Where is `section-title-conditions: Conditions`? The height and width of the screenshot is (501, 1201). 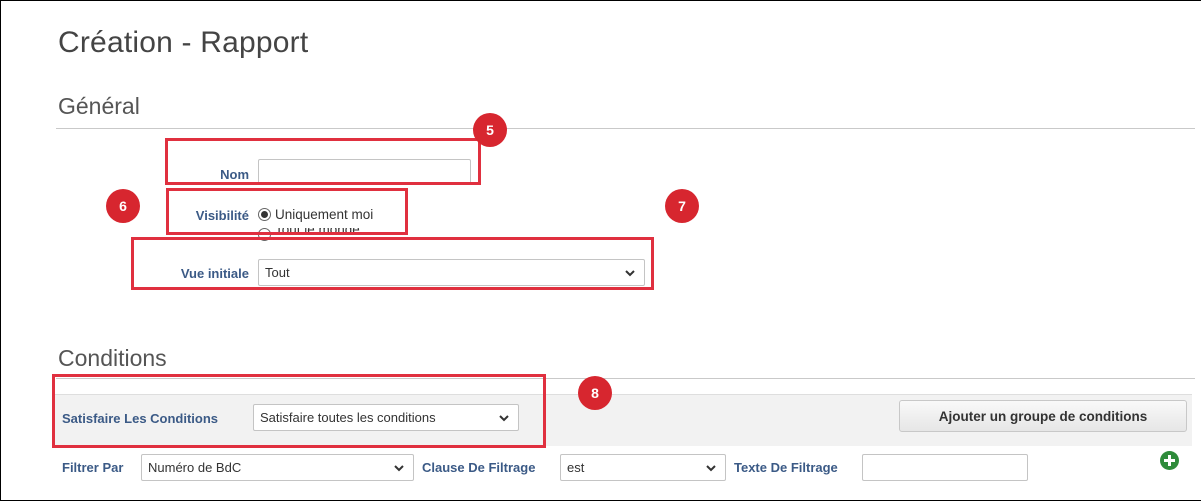
section-title-conditions: Conditions is located at coordinates (112, 358).